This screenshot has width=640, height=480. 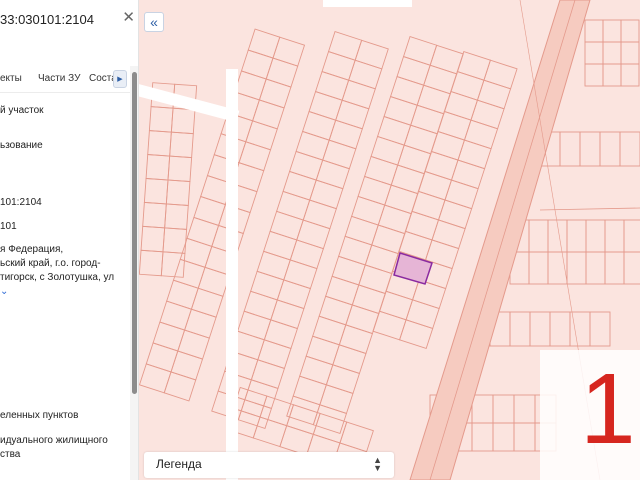 What do you see at coordinates (47, 19) in the screenshot?
I see `cadastral-number-title: 33:030101:2104` at bounding box center [47, 19].